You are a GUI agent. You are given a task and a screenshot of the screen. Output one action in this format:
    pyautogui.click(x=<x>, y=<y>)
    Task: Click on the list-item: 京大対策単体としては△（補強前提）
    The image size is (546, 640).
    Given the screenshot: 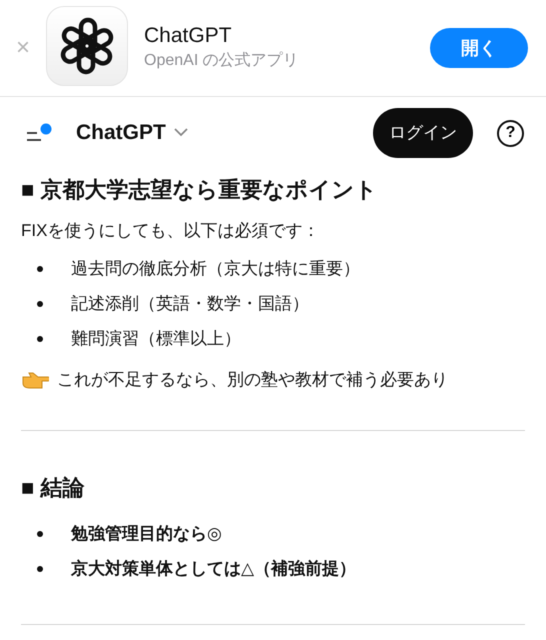 What is the action you would take?
    pyautogui.click(x=213, y=569)
    